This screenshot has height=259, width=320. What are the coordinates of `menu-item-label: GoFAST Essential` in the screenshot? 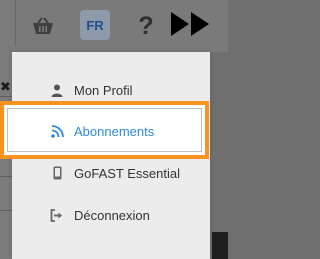 It's located at (127, 173).